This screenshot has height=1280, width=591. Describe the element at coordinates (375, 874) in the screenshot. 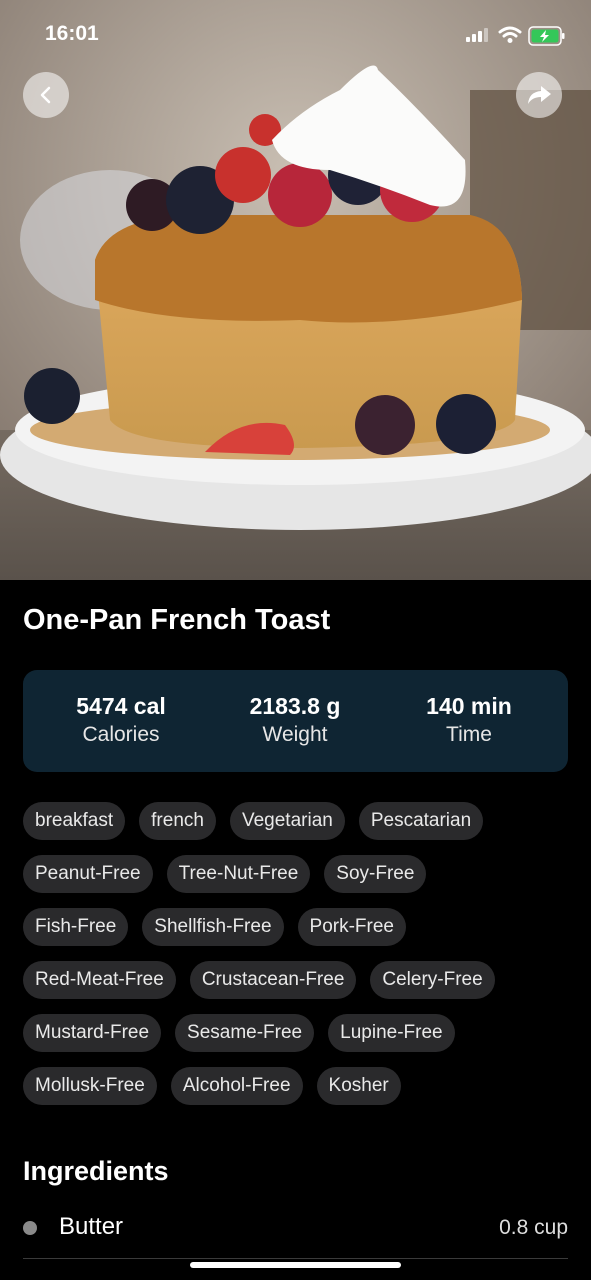

I see `tag-chip: Soy-Free` at that location.